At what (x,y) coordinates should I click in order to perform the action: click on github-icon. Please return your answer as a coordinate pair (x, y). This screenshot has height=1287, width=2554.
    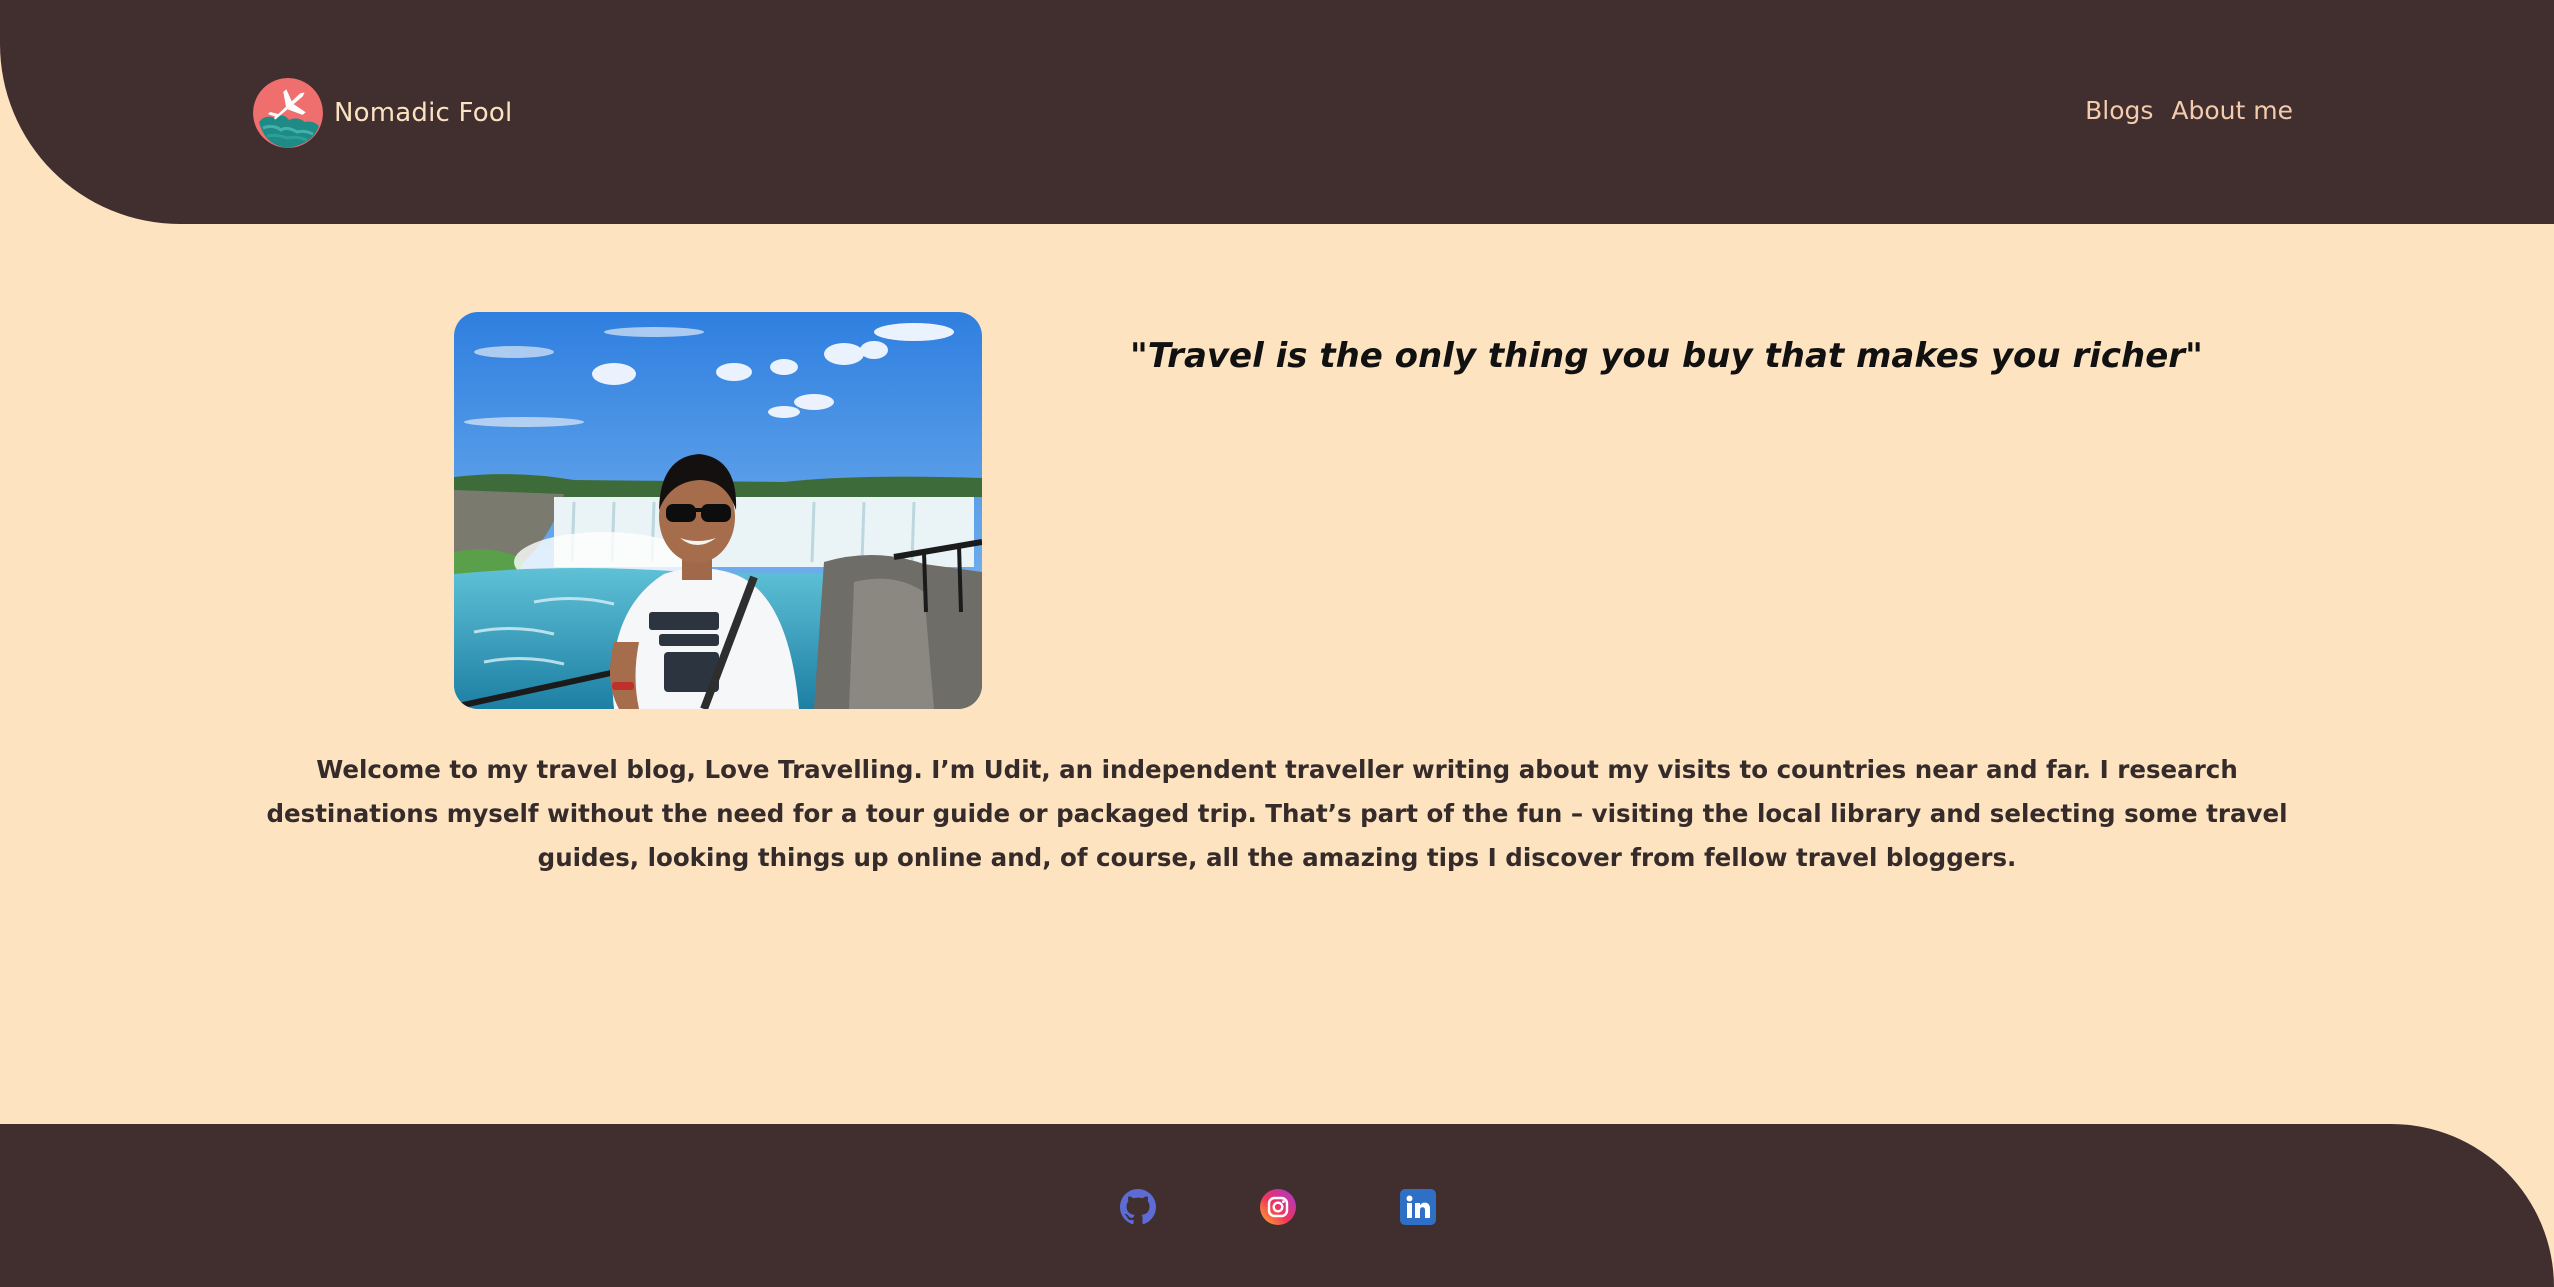
    Looking at the image, I should click on (1138, 1207).